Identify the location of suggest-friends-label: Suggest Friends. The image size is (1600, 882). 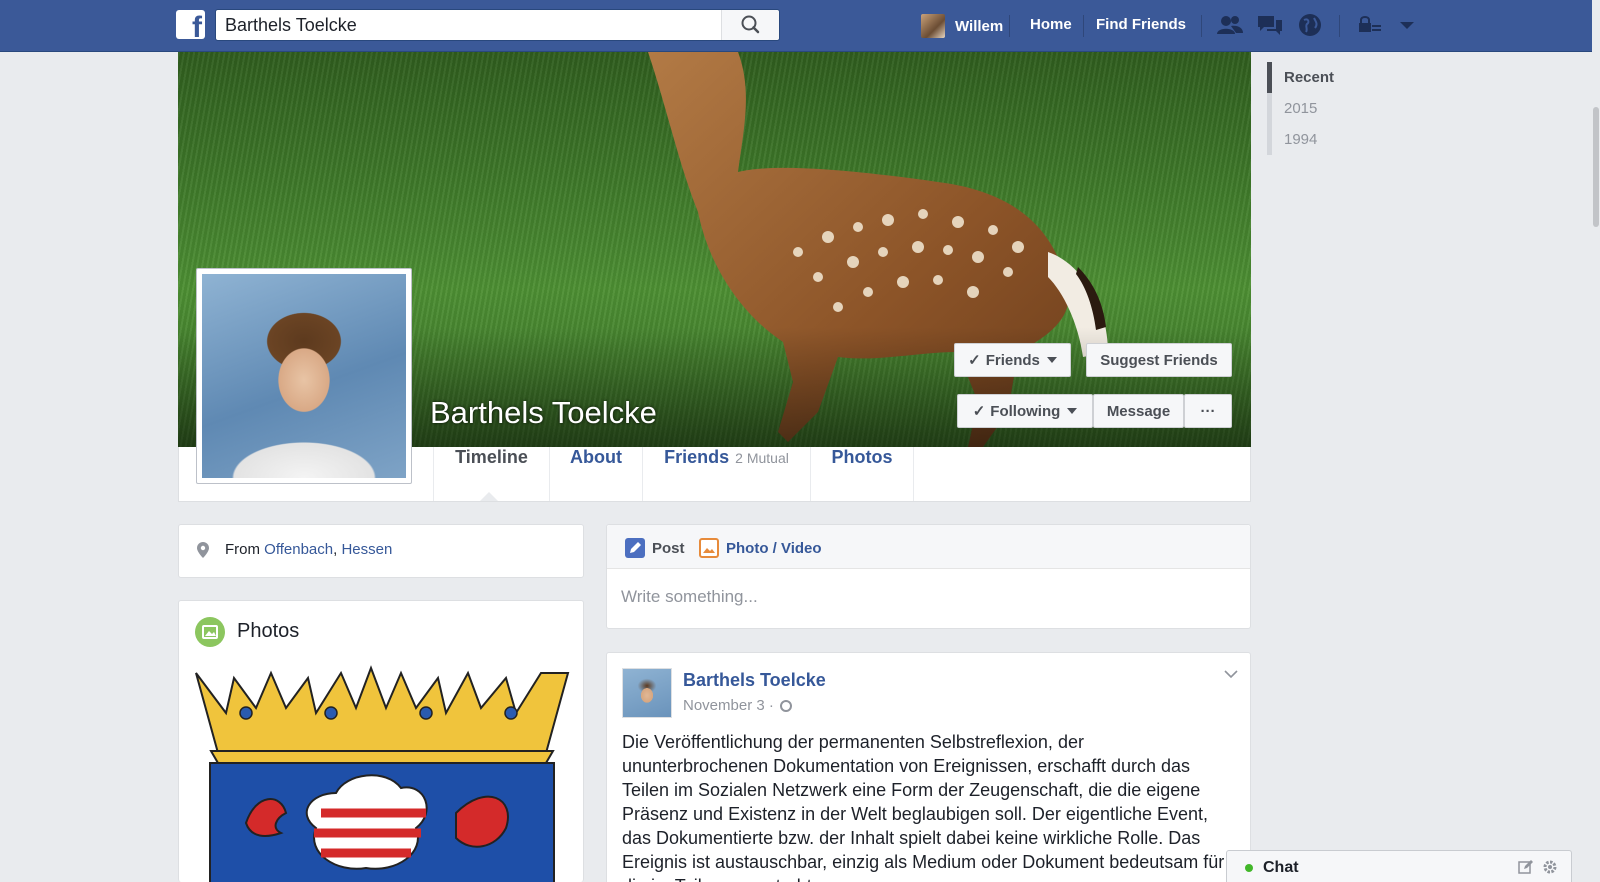
(1159, 360).